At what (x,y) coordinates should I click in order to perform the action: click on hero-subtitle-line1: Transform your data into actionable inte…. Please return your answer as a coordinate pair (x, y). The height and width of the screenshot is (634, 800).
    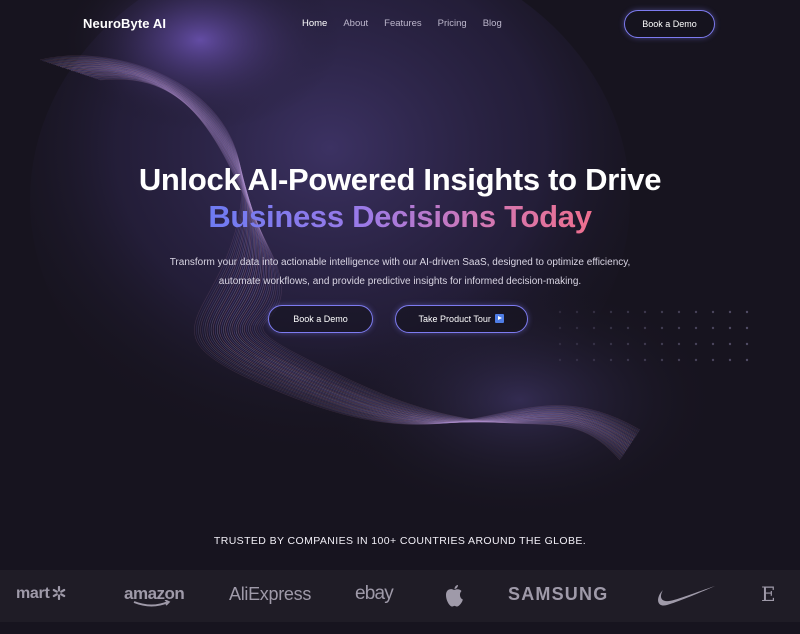
    Looking at the image, I should click on (400, 262).